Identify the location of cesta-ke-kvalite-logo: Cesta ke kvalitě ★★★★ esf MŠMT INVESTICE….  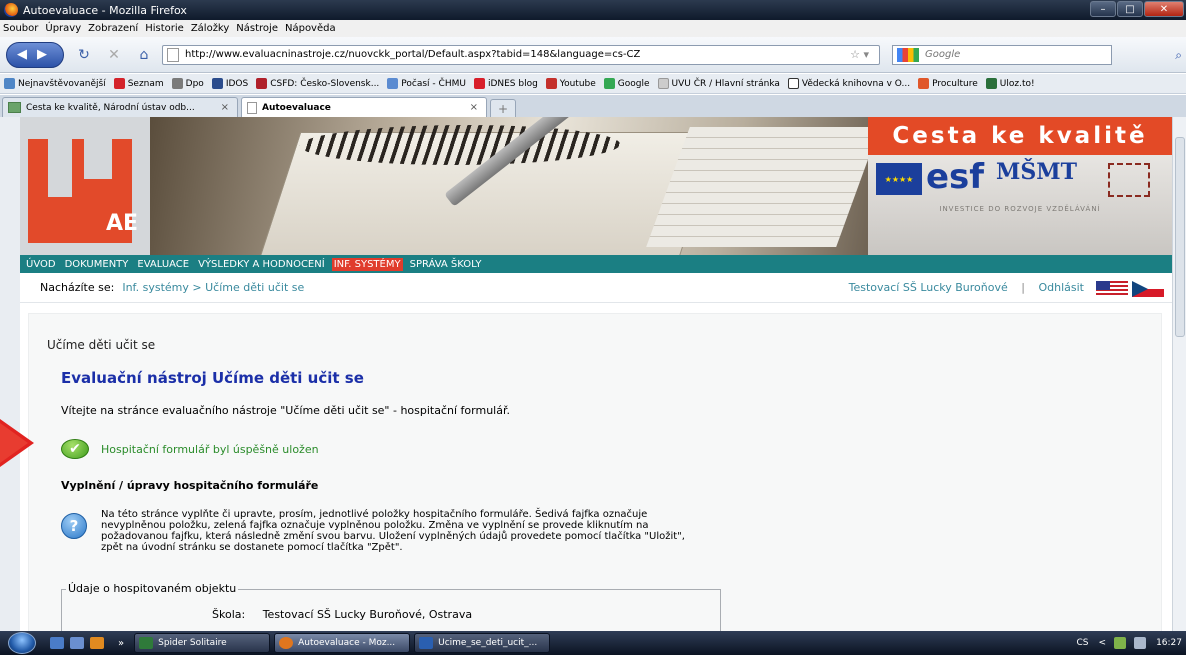
(1020, 186).